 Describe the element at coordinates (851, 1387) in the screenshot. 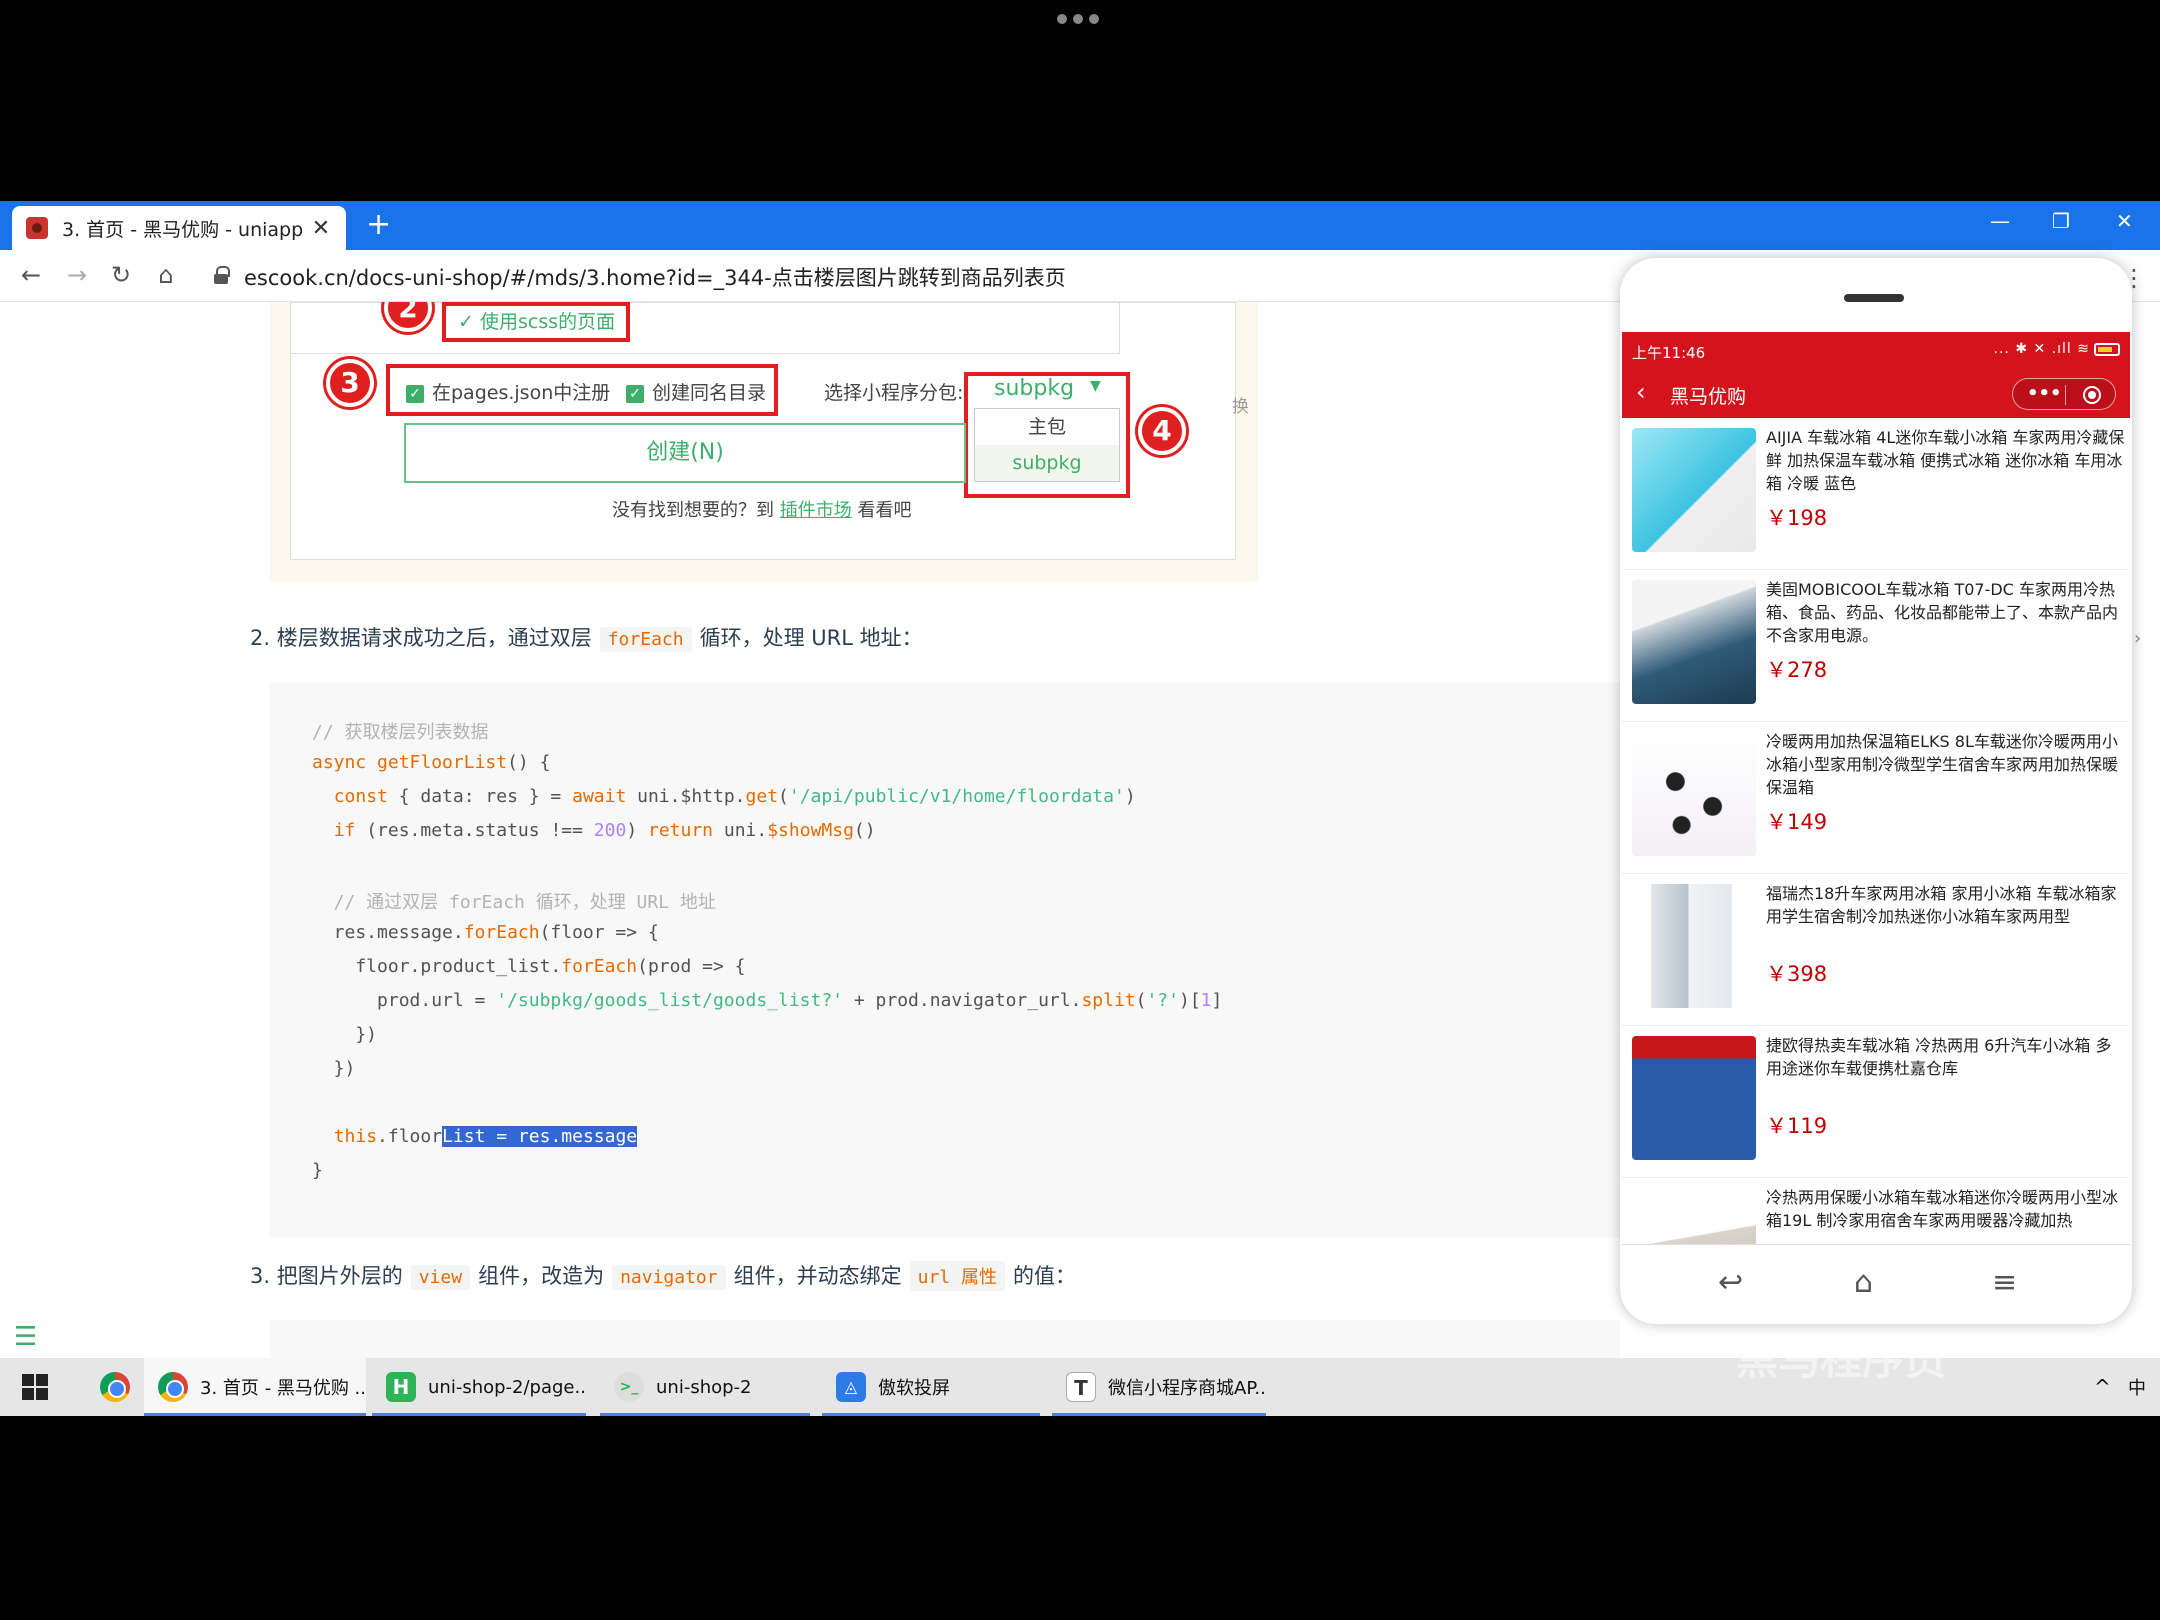

I see `mirror-app-icon: ◬` at that location.